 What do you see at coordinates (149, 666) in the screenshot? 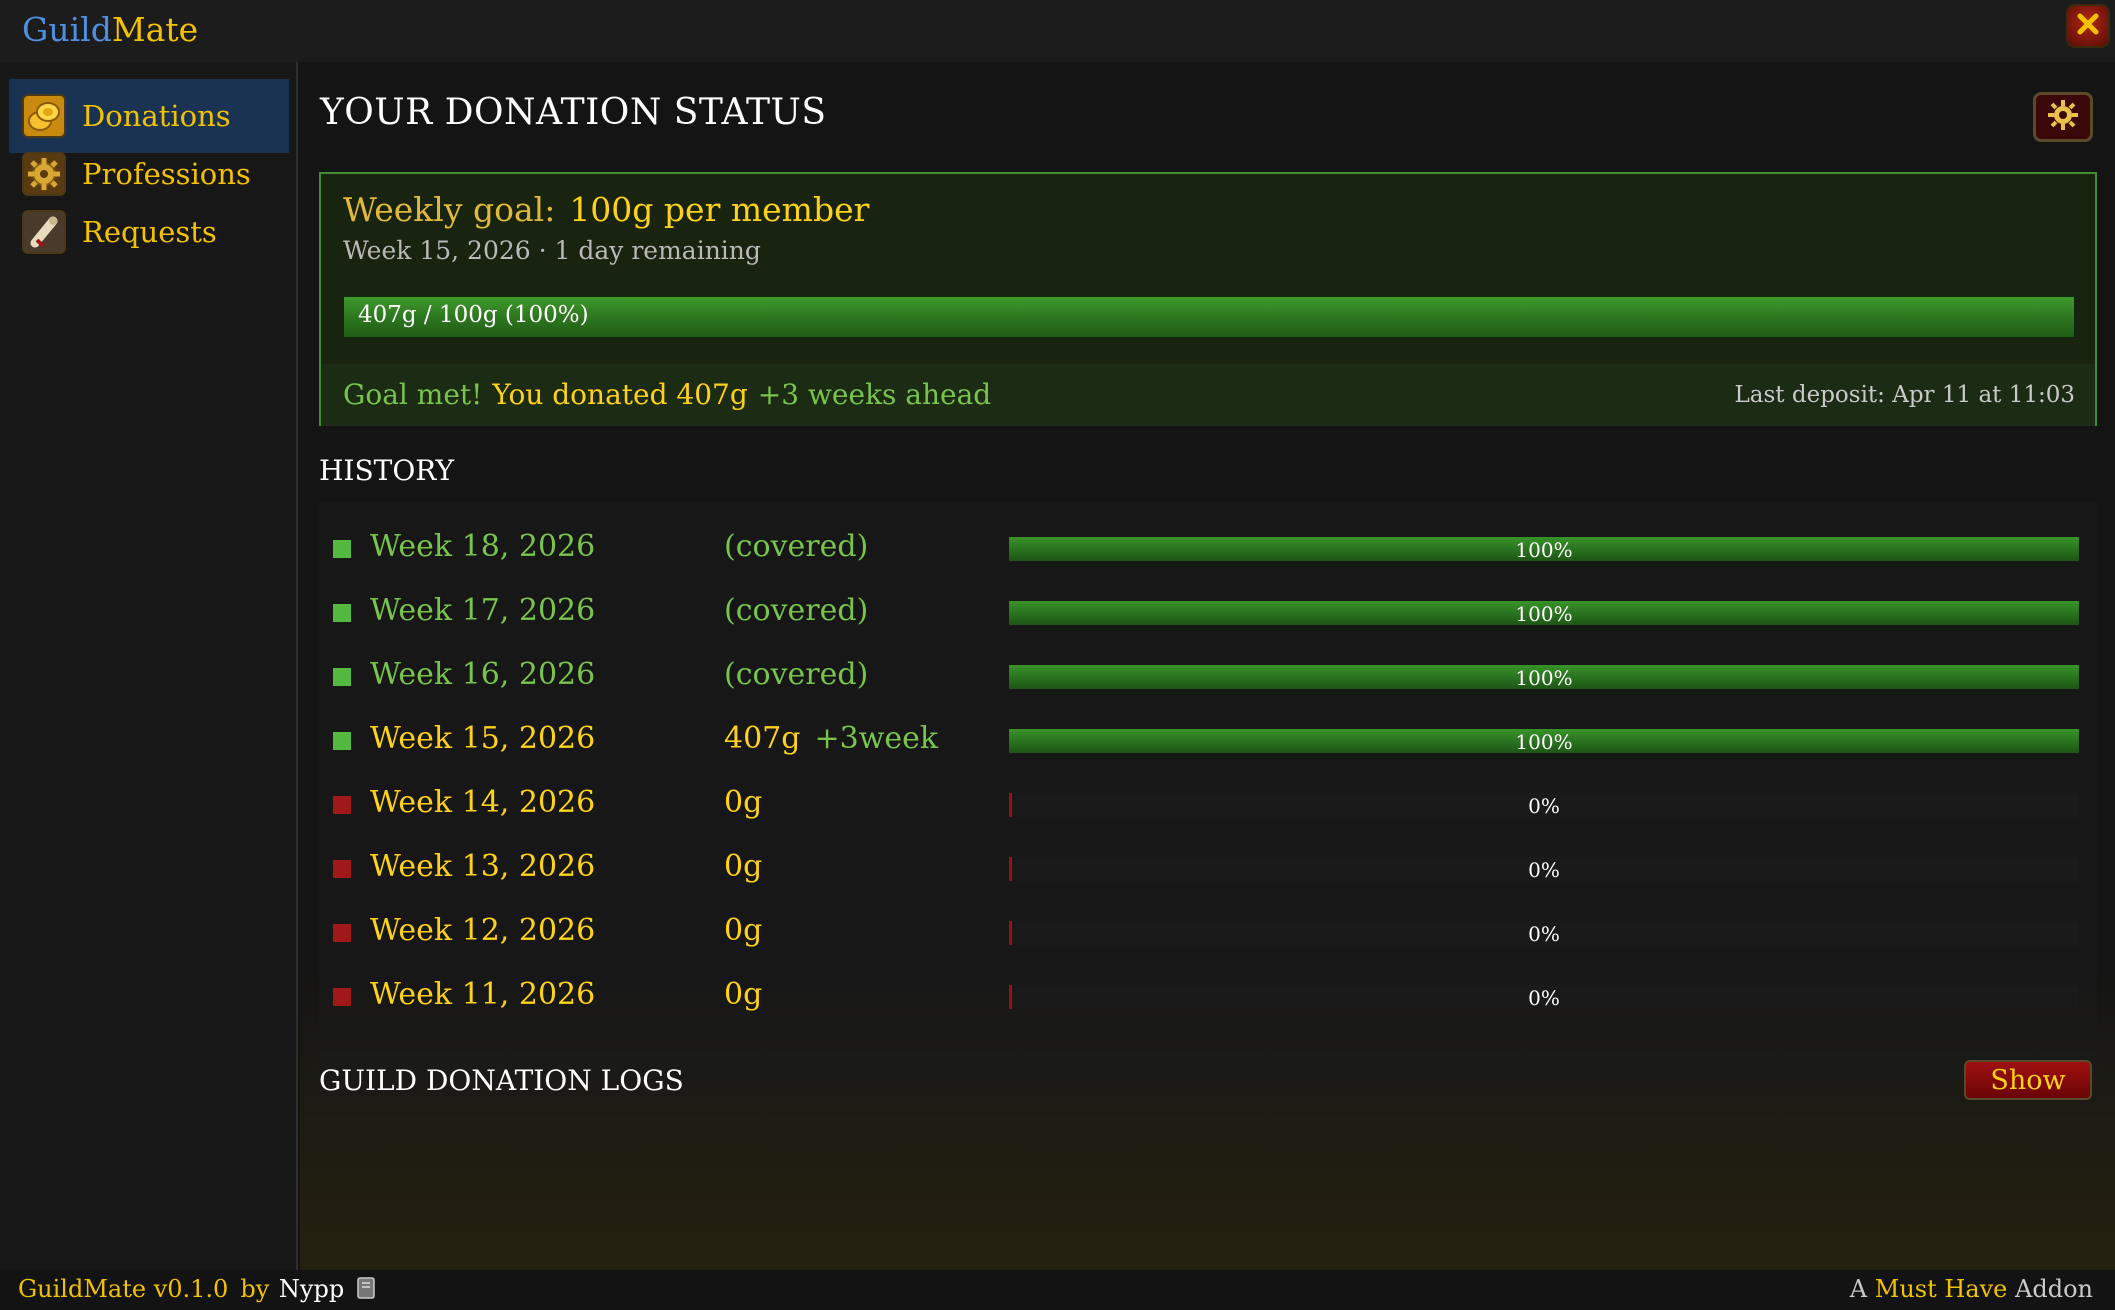
I see `sidebar: Donations Professions Requests` at bounding box center [149, 666].